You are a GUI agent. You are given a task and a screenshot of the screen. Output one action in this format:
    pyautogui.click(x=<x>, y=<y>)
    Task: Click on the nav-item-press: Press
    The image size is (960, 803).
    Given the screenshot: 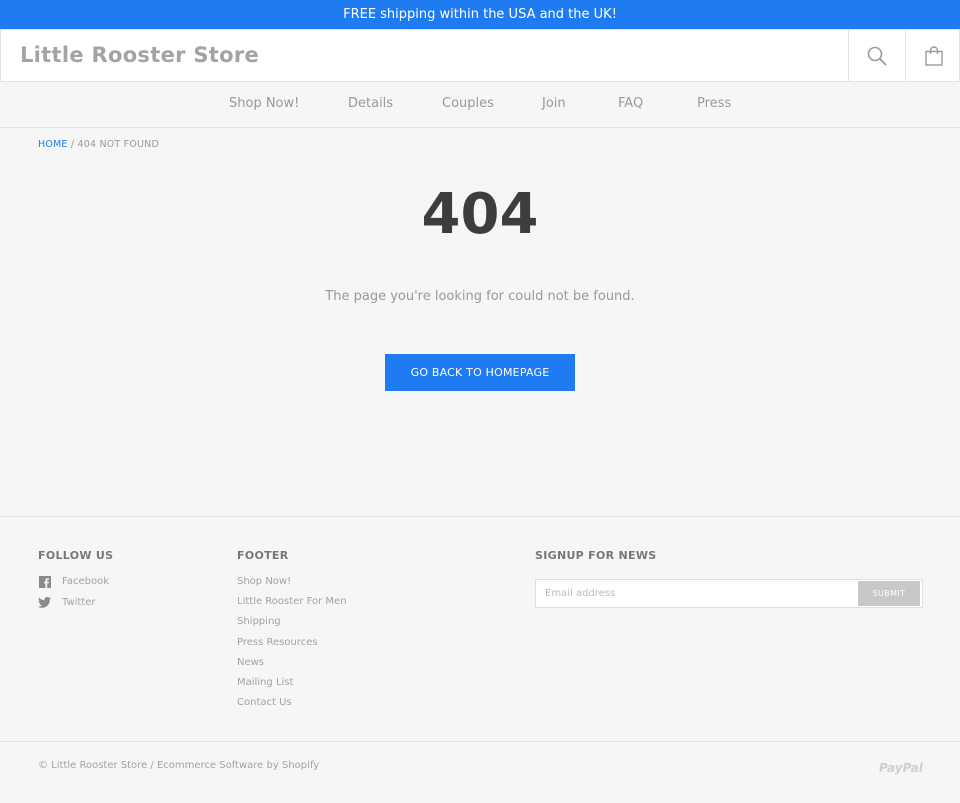 What is the action you would take?
    pyautogui.click(x=714, y=103)
    